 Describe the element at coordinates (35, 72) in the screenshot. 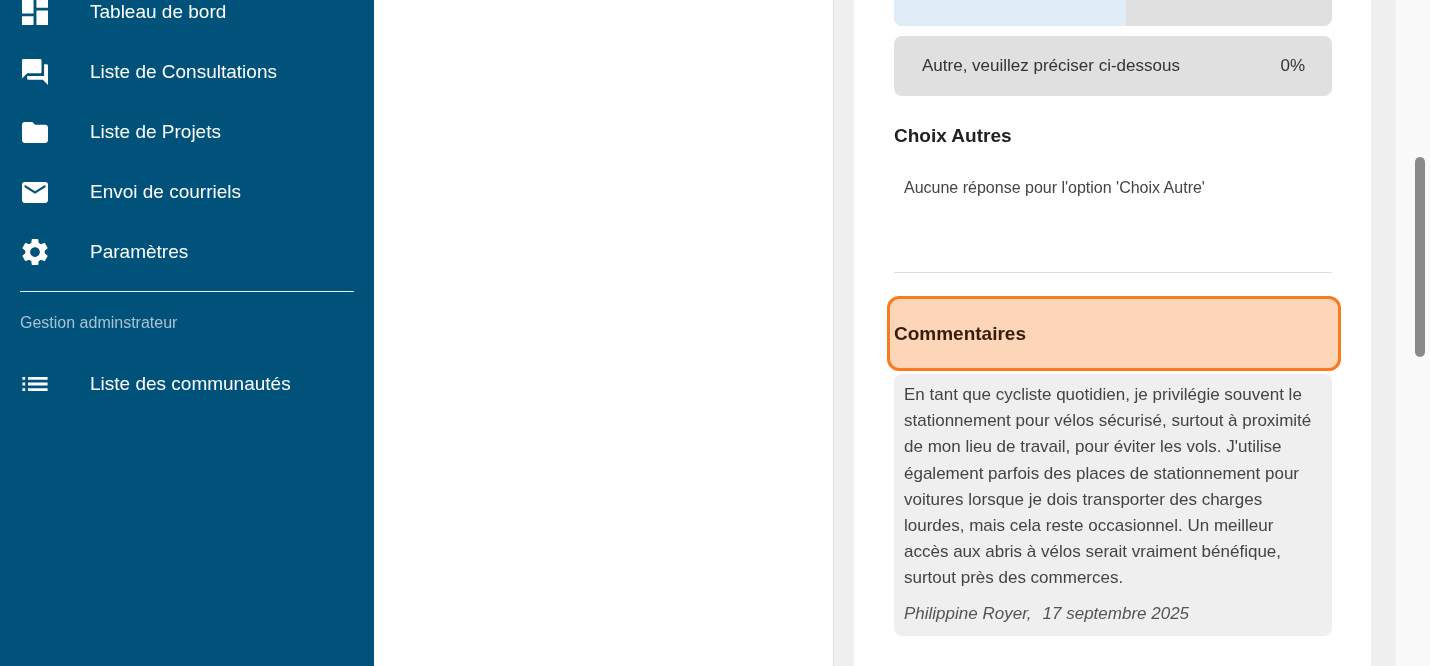

I see `chat-bubbles-icon` at that location.